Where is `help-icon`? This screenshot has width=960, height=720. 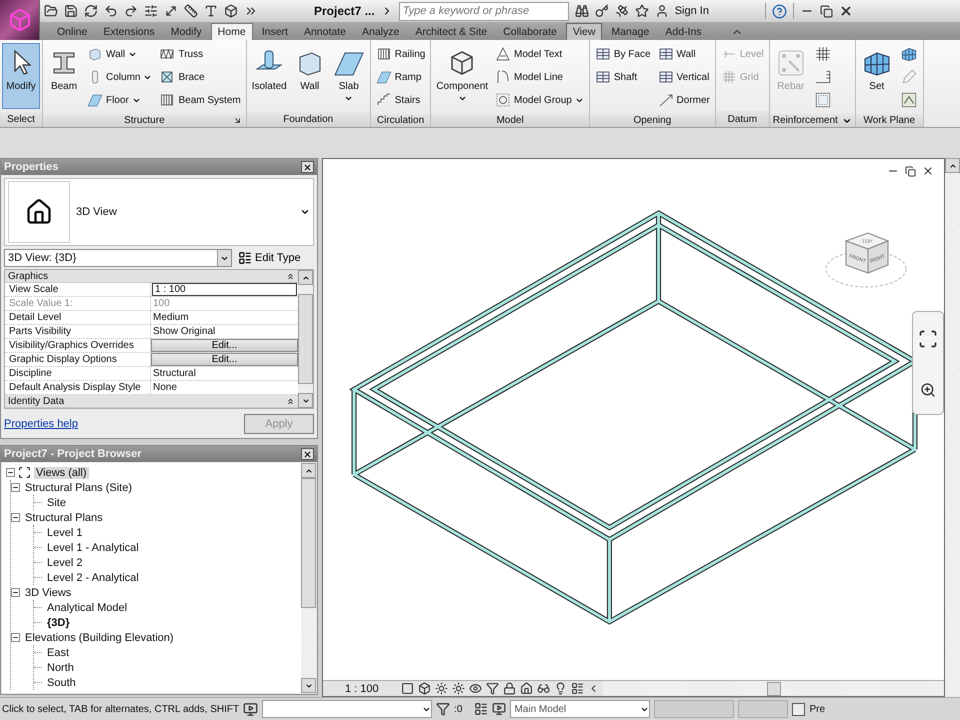
help-icon is located at coordinates (779, 11).